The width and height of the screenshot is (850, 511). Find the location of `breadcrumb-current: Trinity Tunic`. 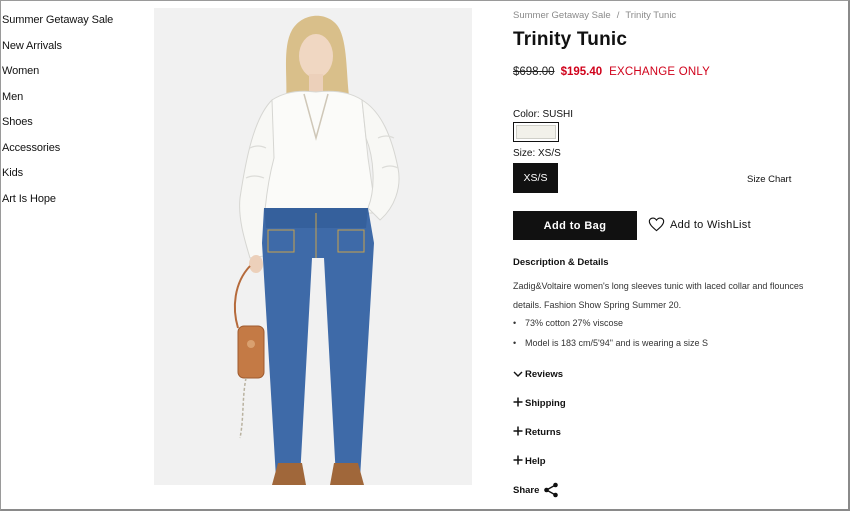

breadcrumb-current: Trinity Tunic is located at coordinates (651, 15).